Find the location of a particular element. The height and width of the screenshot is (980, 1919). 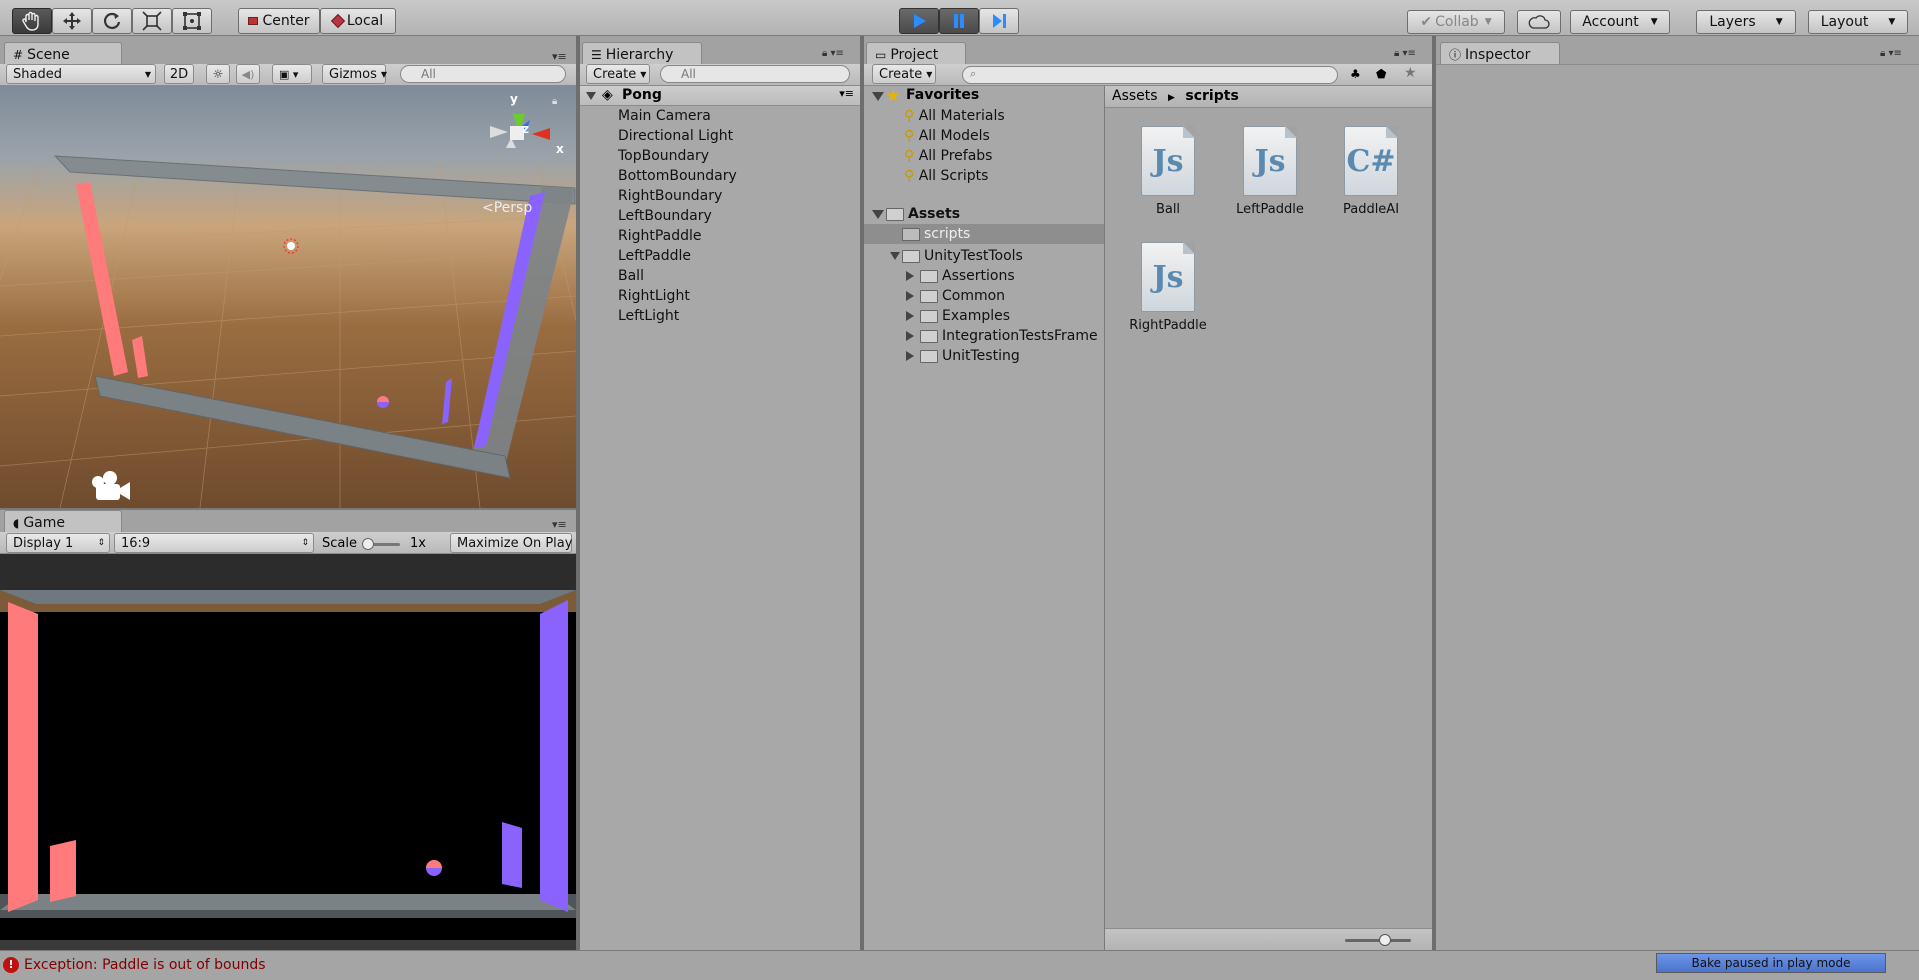

tab-hierarchy: ☰ Hierarchy is located at coordinates (642, 54).